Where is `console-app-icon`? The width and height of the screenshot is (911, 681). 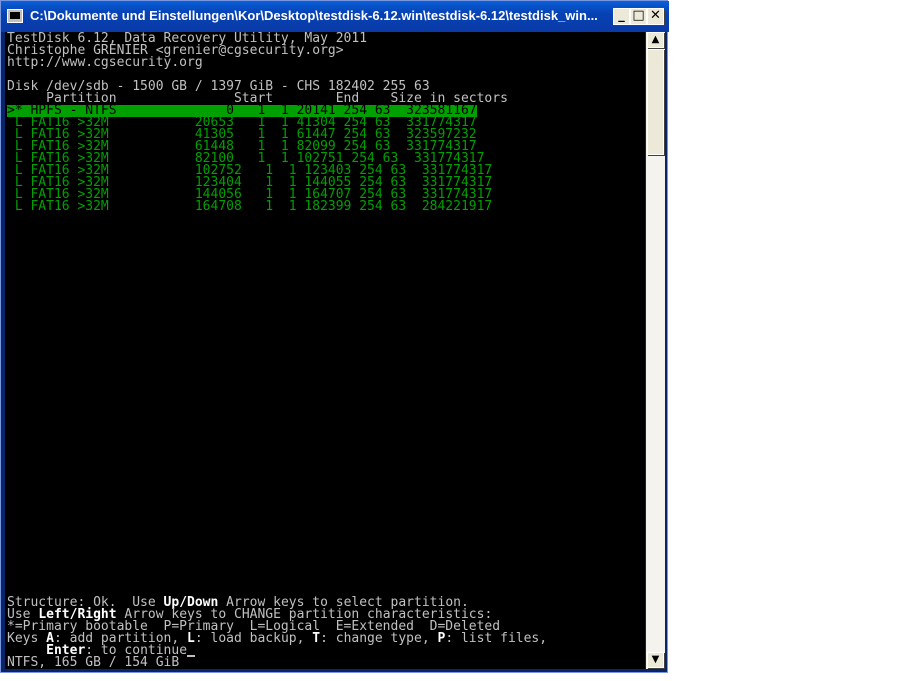 console-app-icon is located at coordinates (15, 16).